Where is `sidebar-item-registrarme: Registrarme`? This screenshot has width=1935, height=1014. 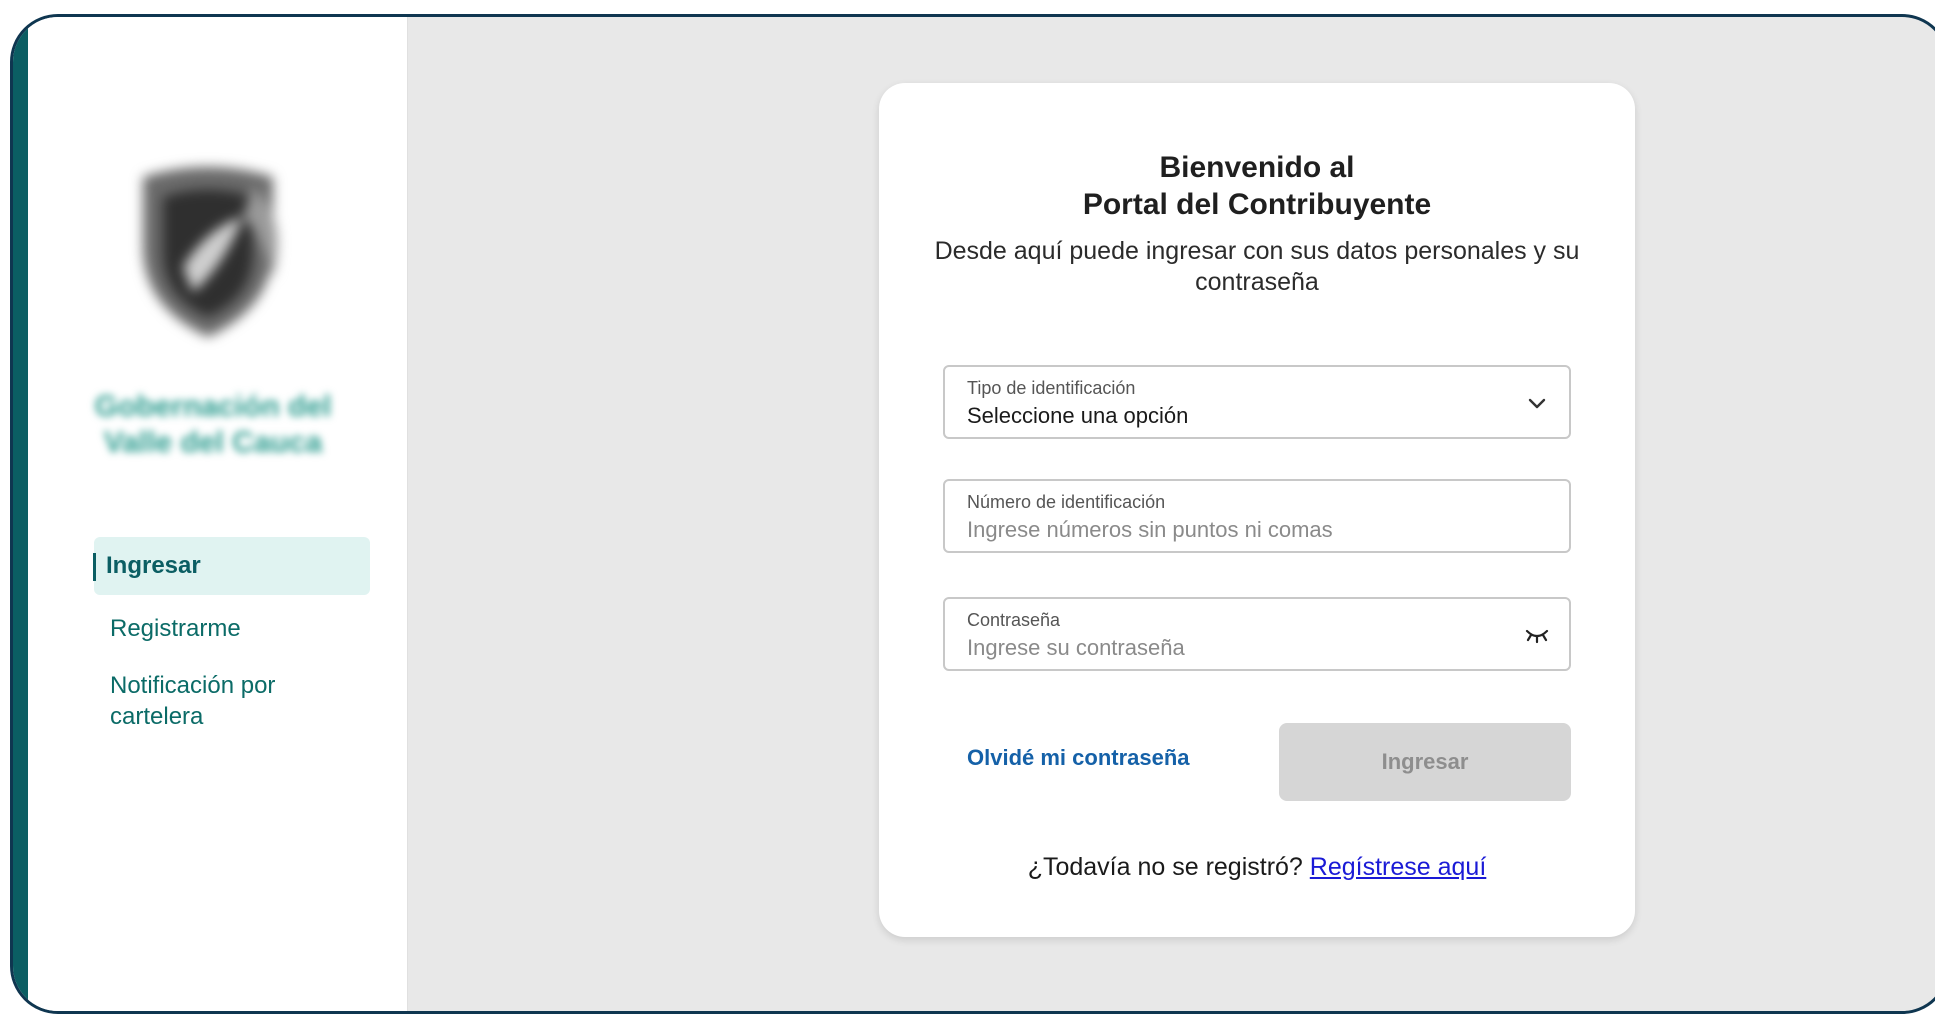
sidebar-item-registrarme: Registrarme is located at coordinates (232, 628).